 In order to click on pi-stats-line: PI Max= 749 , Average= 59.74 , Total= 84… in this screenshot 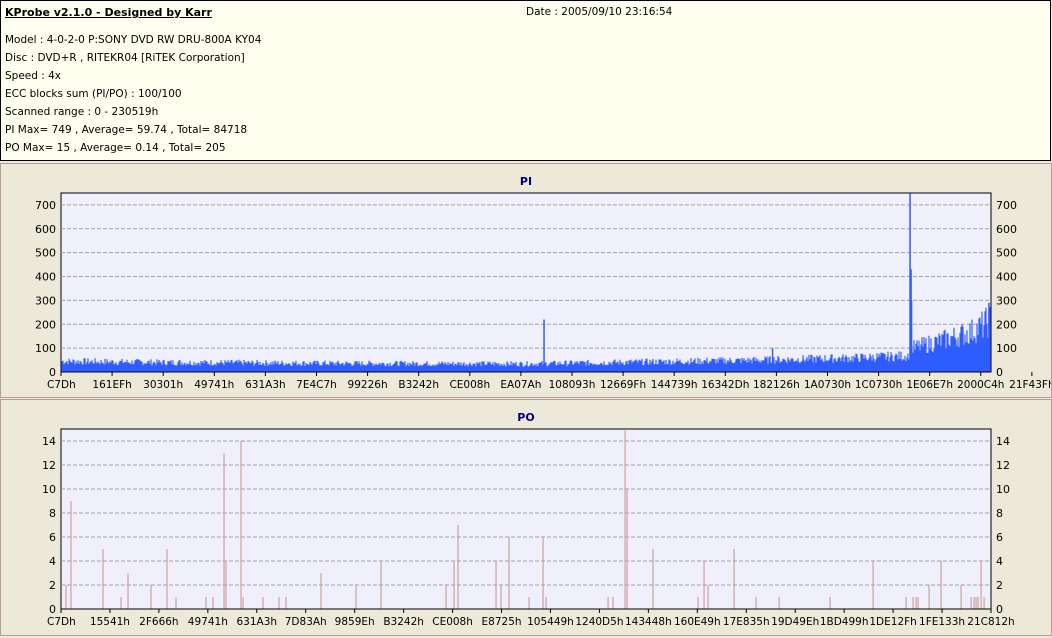, I will do `click(126, 130)`.